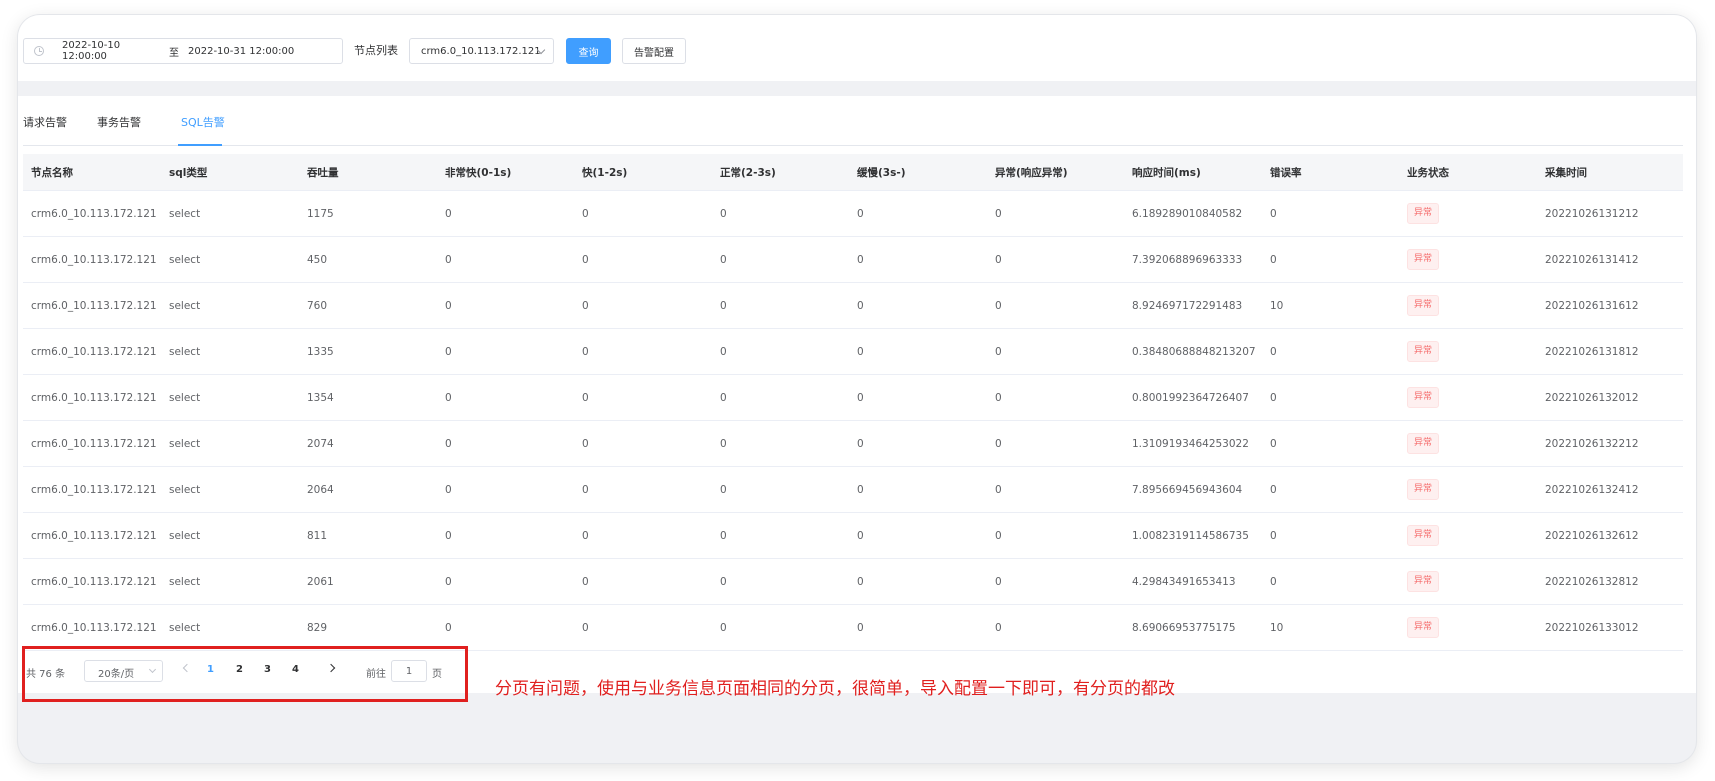  What do you see at coordinates (654, 51) in the screenshot?
I see `alert-config-button: 告警配置` at bounding box center [654, 51].